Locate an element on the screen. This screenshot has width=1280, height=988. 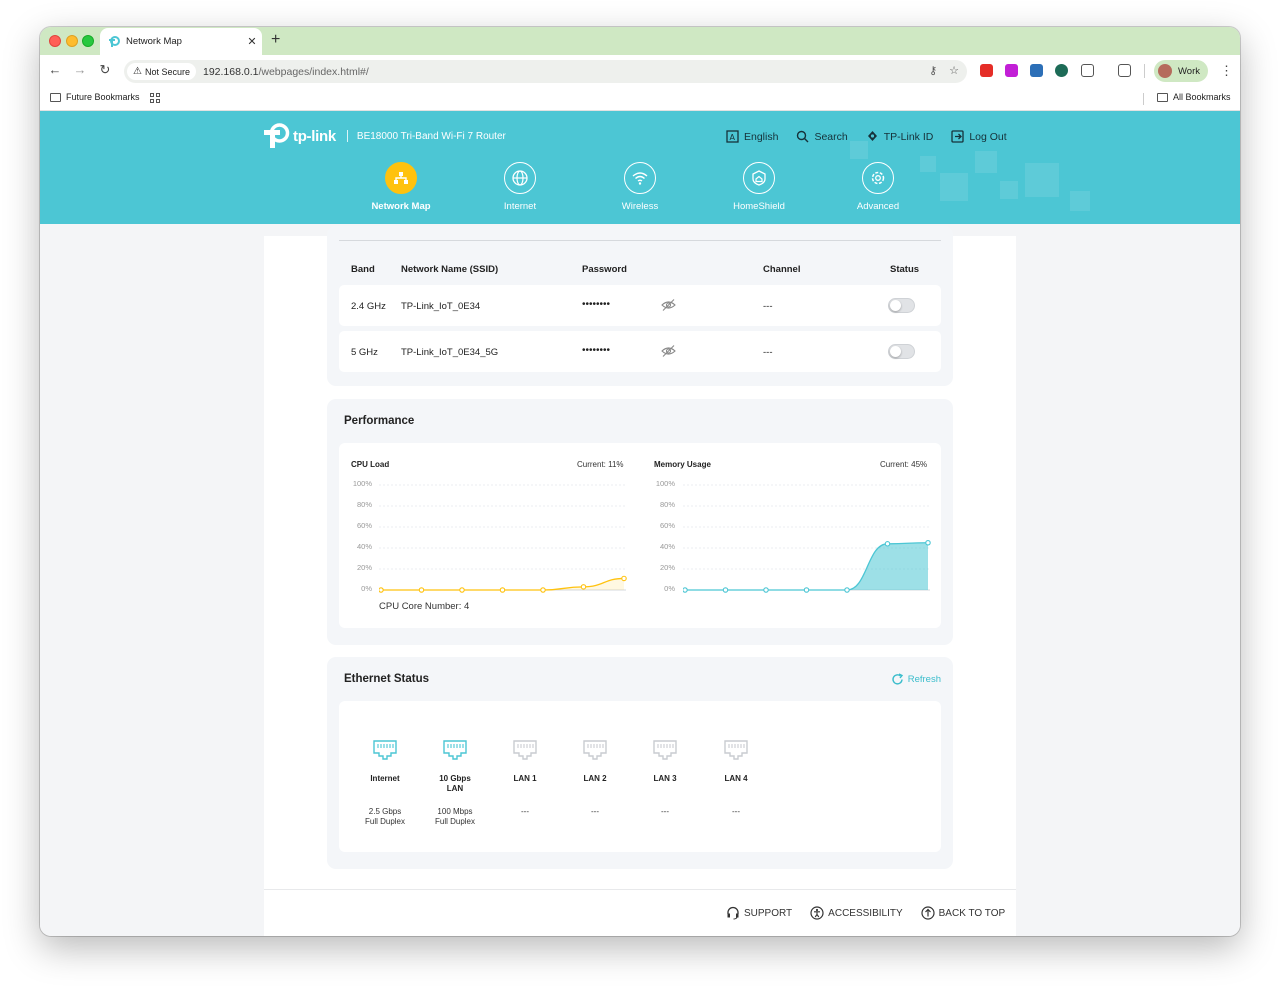
tab-title: Network Map is located at coordinates (154, 41).